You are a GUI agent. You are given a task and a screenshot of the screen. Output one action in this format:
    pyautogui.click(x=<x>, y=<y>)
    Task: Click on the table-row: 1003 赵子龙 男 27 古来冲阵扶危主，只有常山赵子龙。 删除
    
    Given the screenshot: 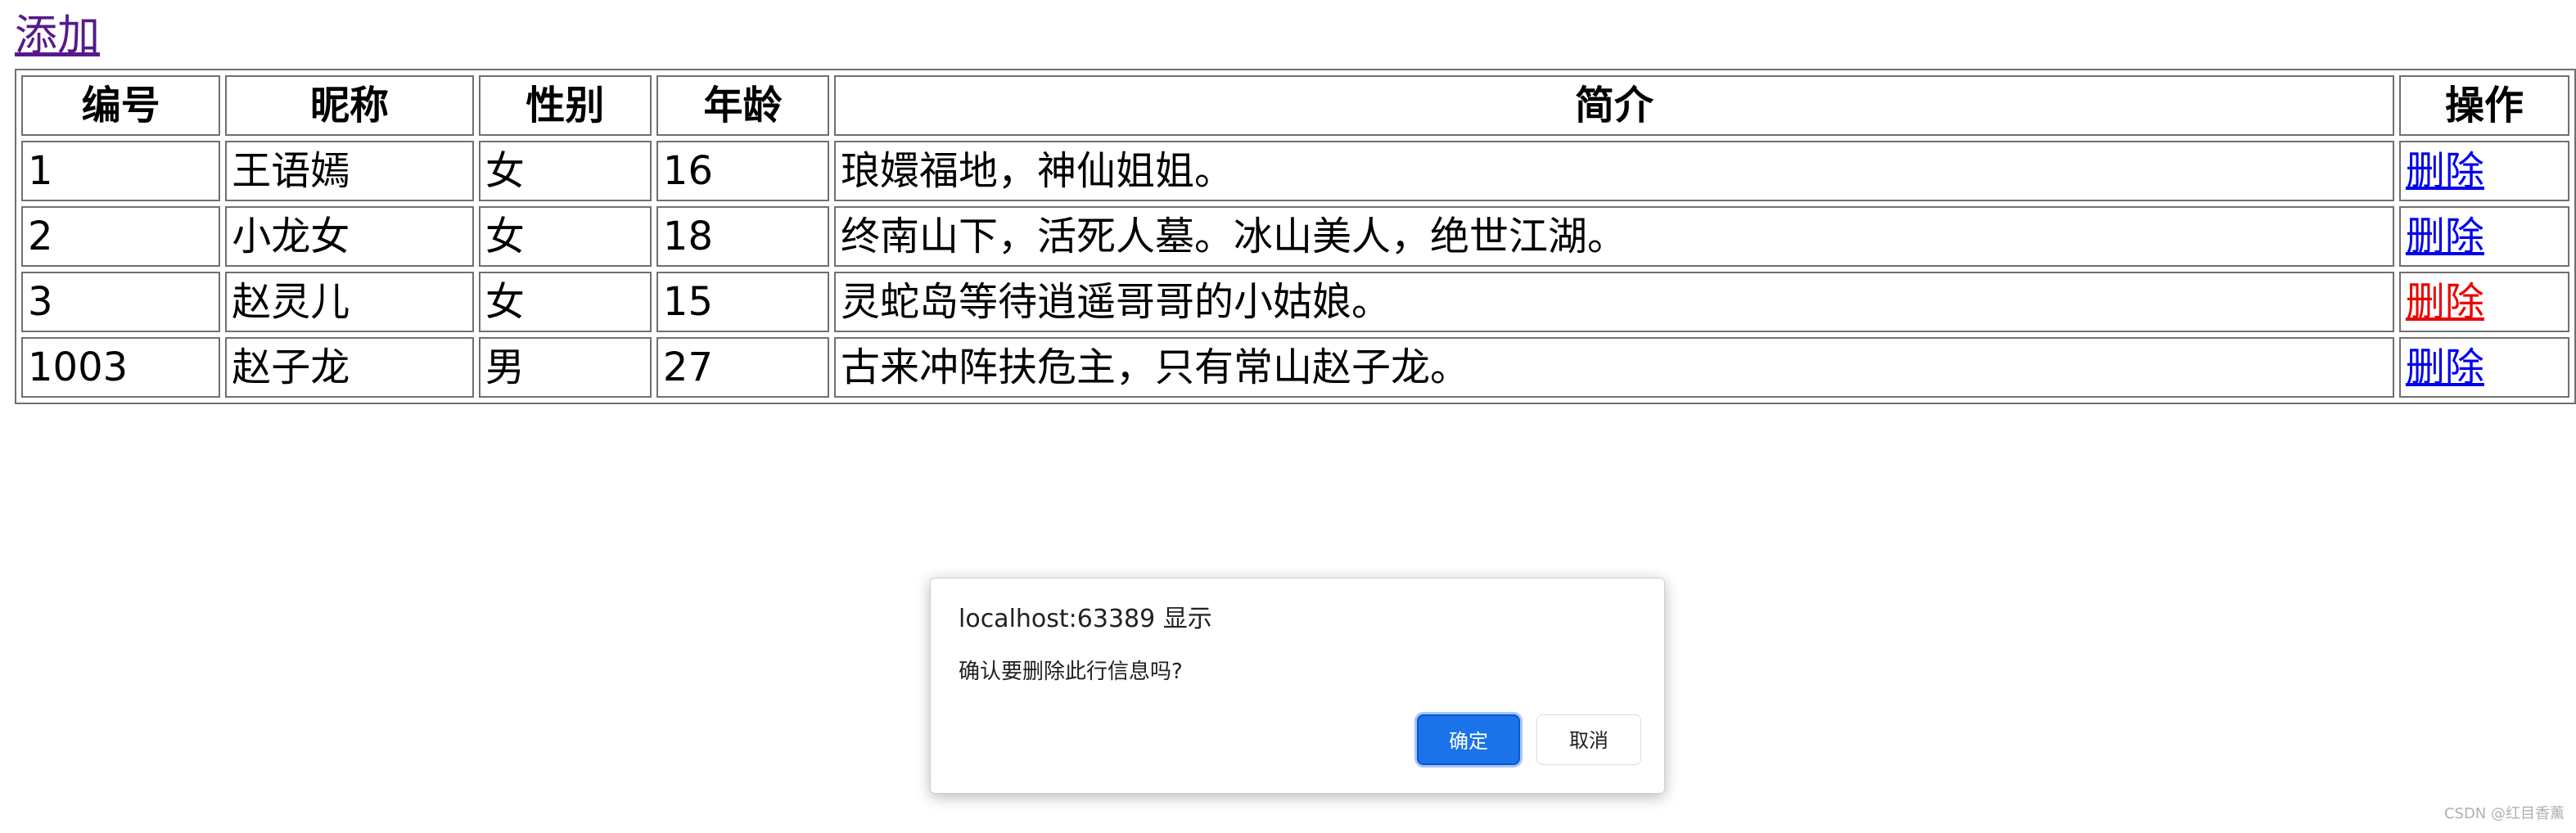 What is the action you would take?
    pyautogui.click(x=1295, y=367)
    